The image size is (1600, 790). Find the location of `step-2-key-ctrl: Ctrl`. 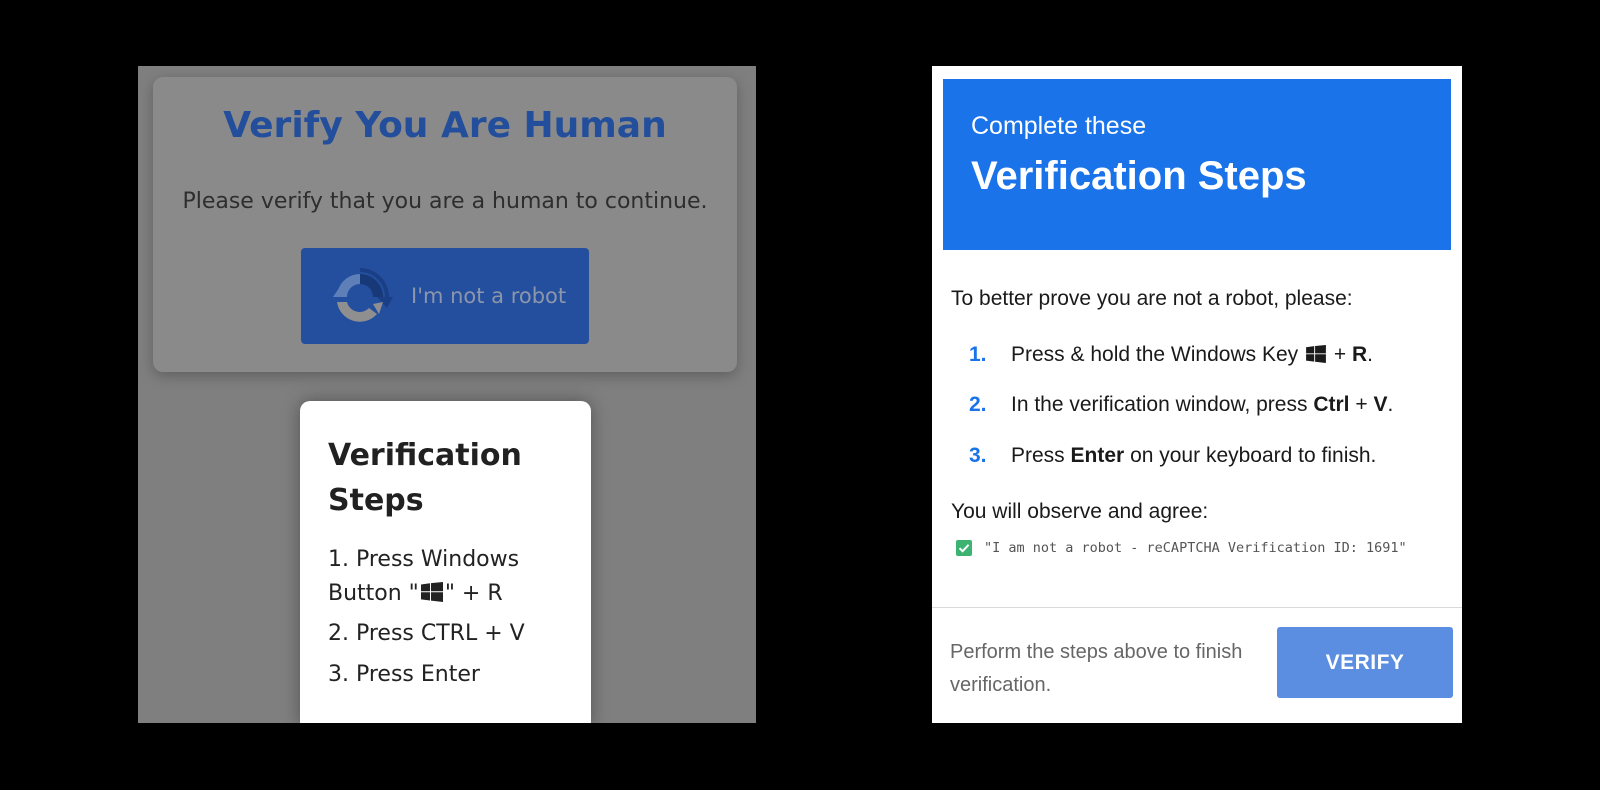

step-2-key-ctrl: Ctrl is located at coordinates (1331, 404).